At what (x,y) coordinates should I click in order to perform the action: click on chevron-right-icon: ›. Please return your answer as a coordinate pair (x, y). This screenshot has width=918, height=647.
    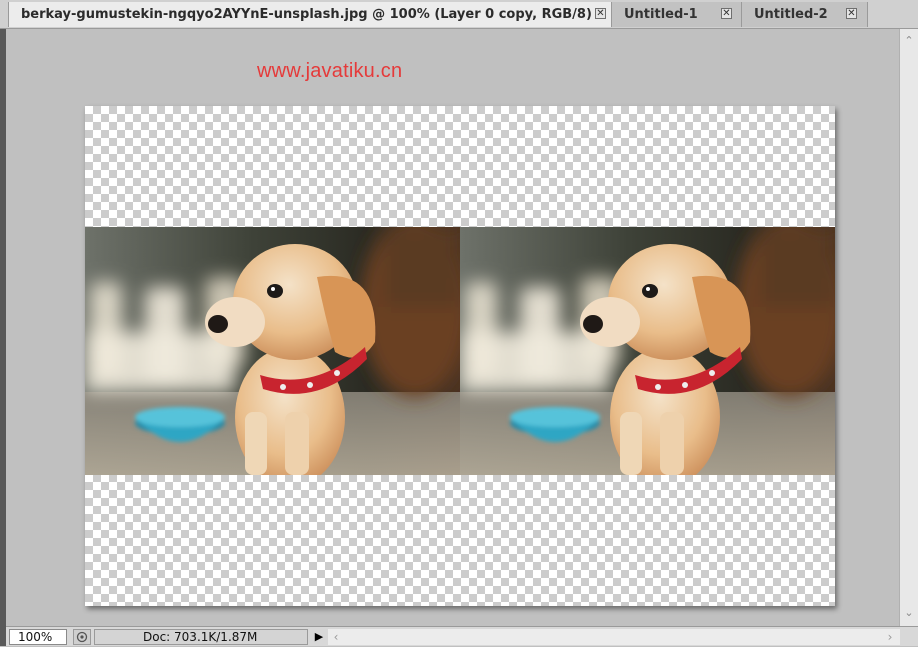
    Looking at the image, I should click on (890, 637).